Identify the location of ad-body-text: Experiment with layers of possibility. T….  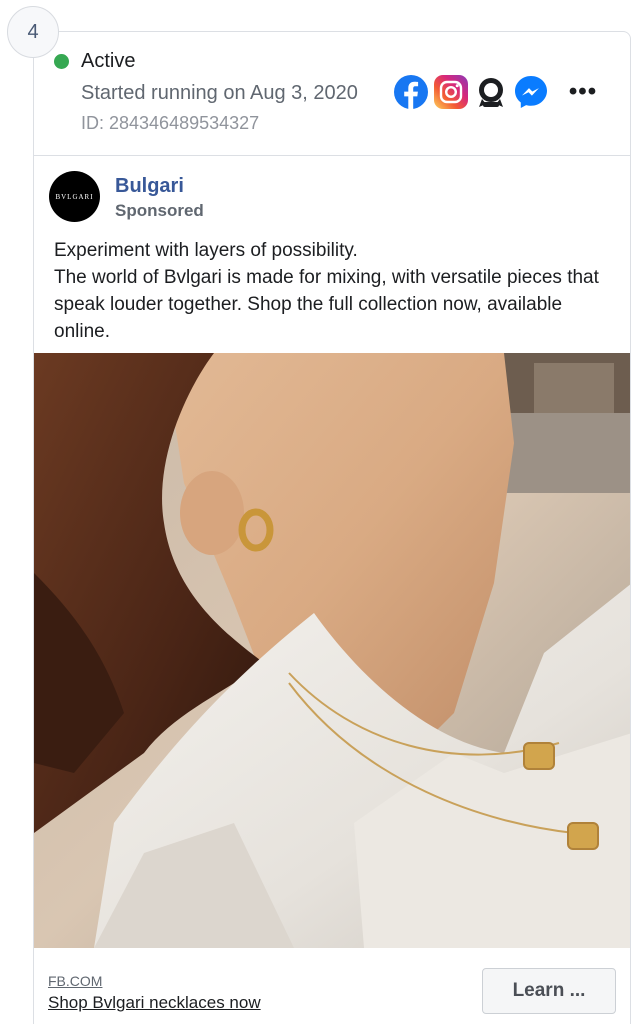
(332, 289).